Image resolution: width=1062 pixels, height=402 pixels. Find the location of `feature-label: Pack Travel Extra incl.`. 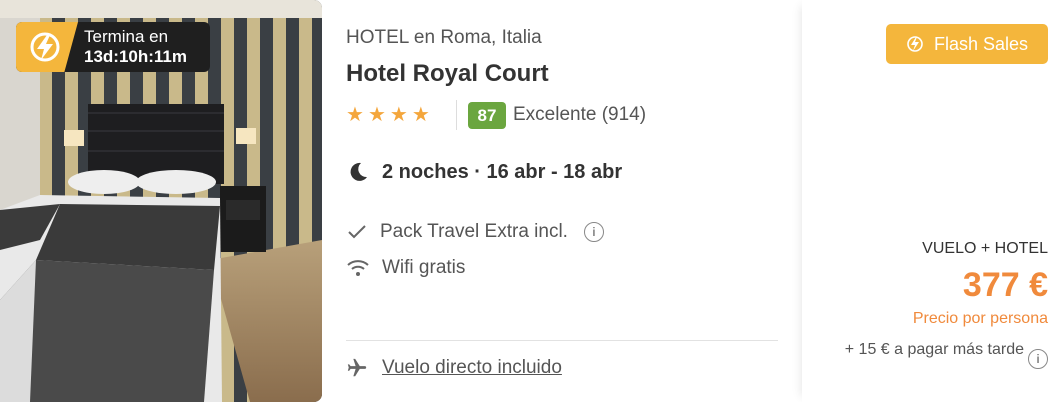

feature-label: Pack Travel Extra incl. is located at coordinates (474, 231).